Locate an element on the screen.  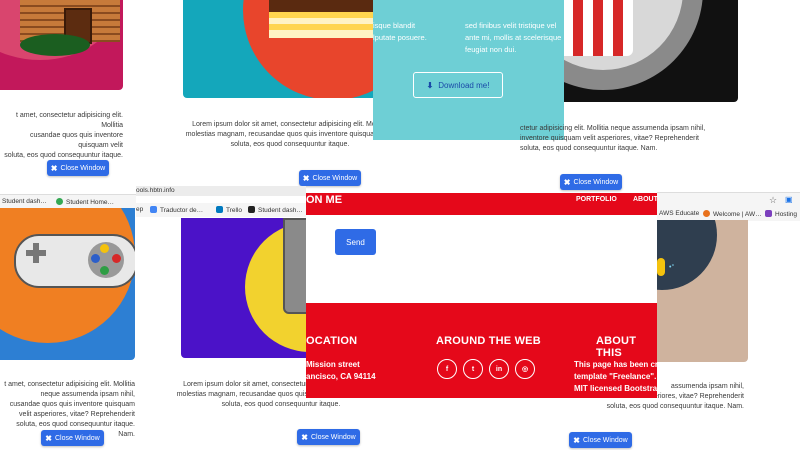
footer-about-heading: ABOUT THIS is located at coordinates (616, 347).